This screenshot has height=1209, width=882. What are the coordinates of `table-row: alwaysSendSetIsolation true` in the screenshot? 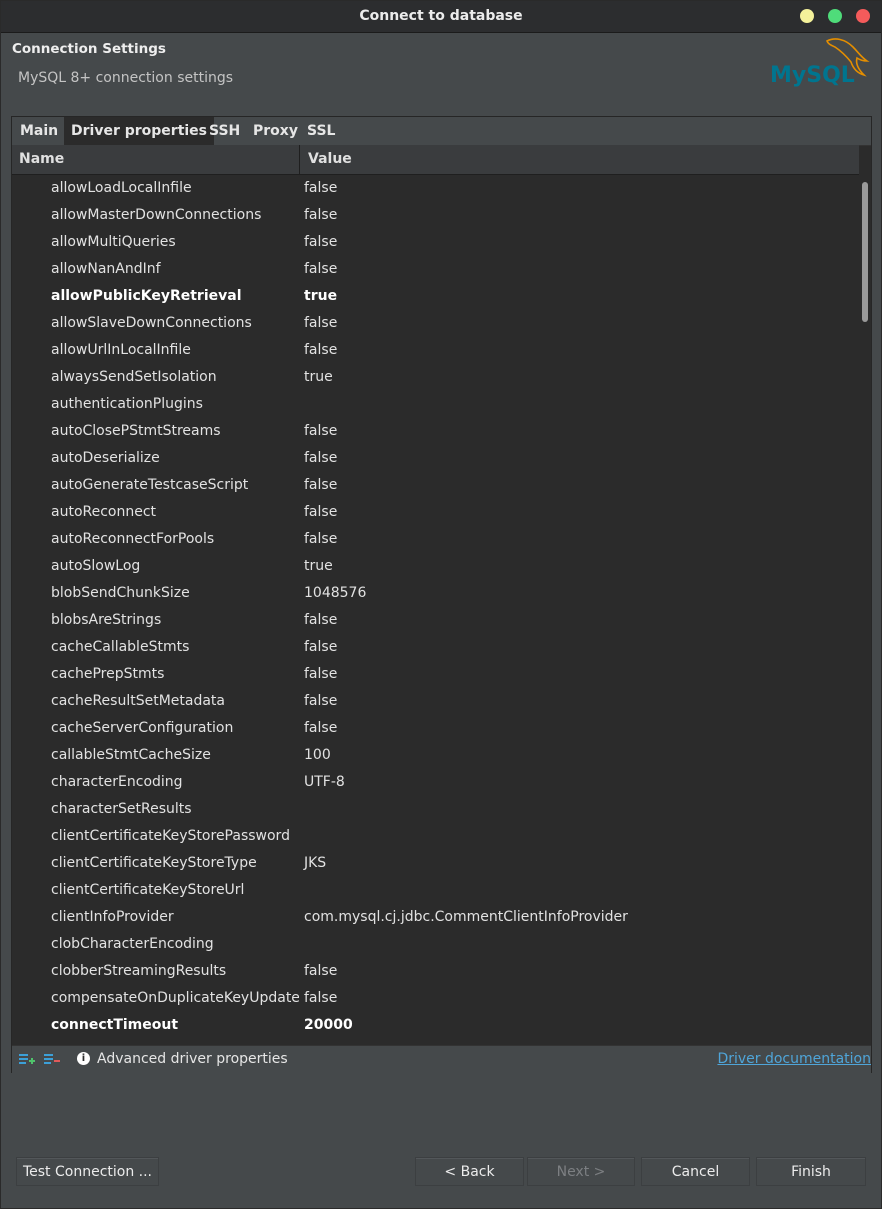 It's located at (435, 377).